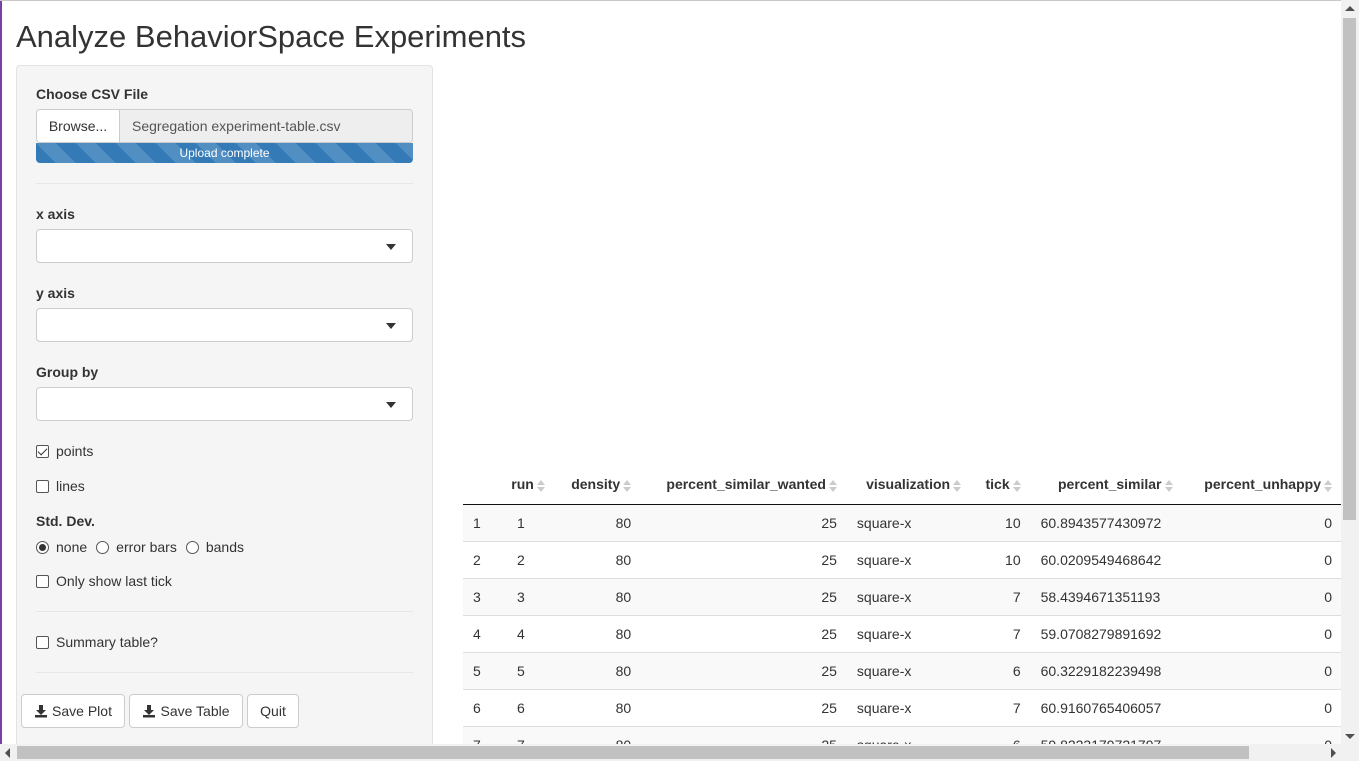 The height and width of the screenshot is (761, 1359). What do you see at coordinates (107, 642) in the screenshot?
I see `summary-label: Summary table?` at bounding box center [107, 642].